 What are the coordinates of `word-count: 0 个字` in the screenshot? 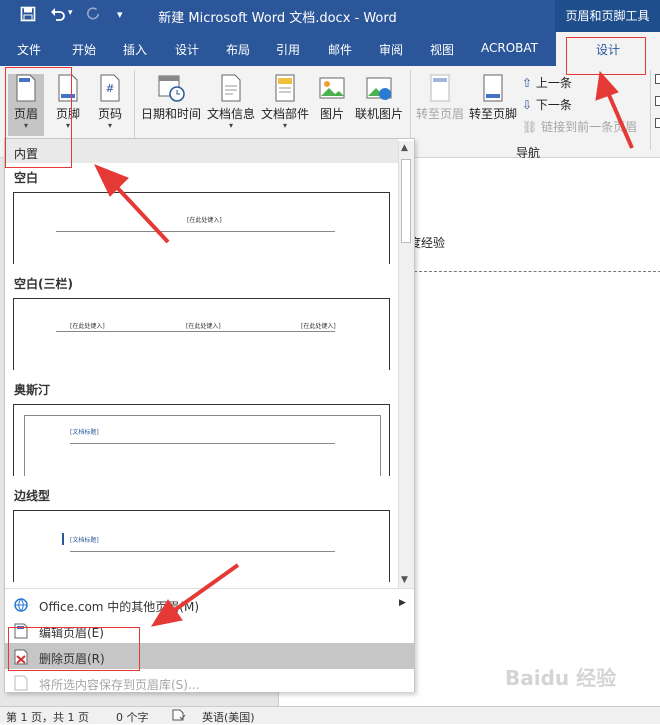 It's located at (132, 717).